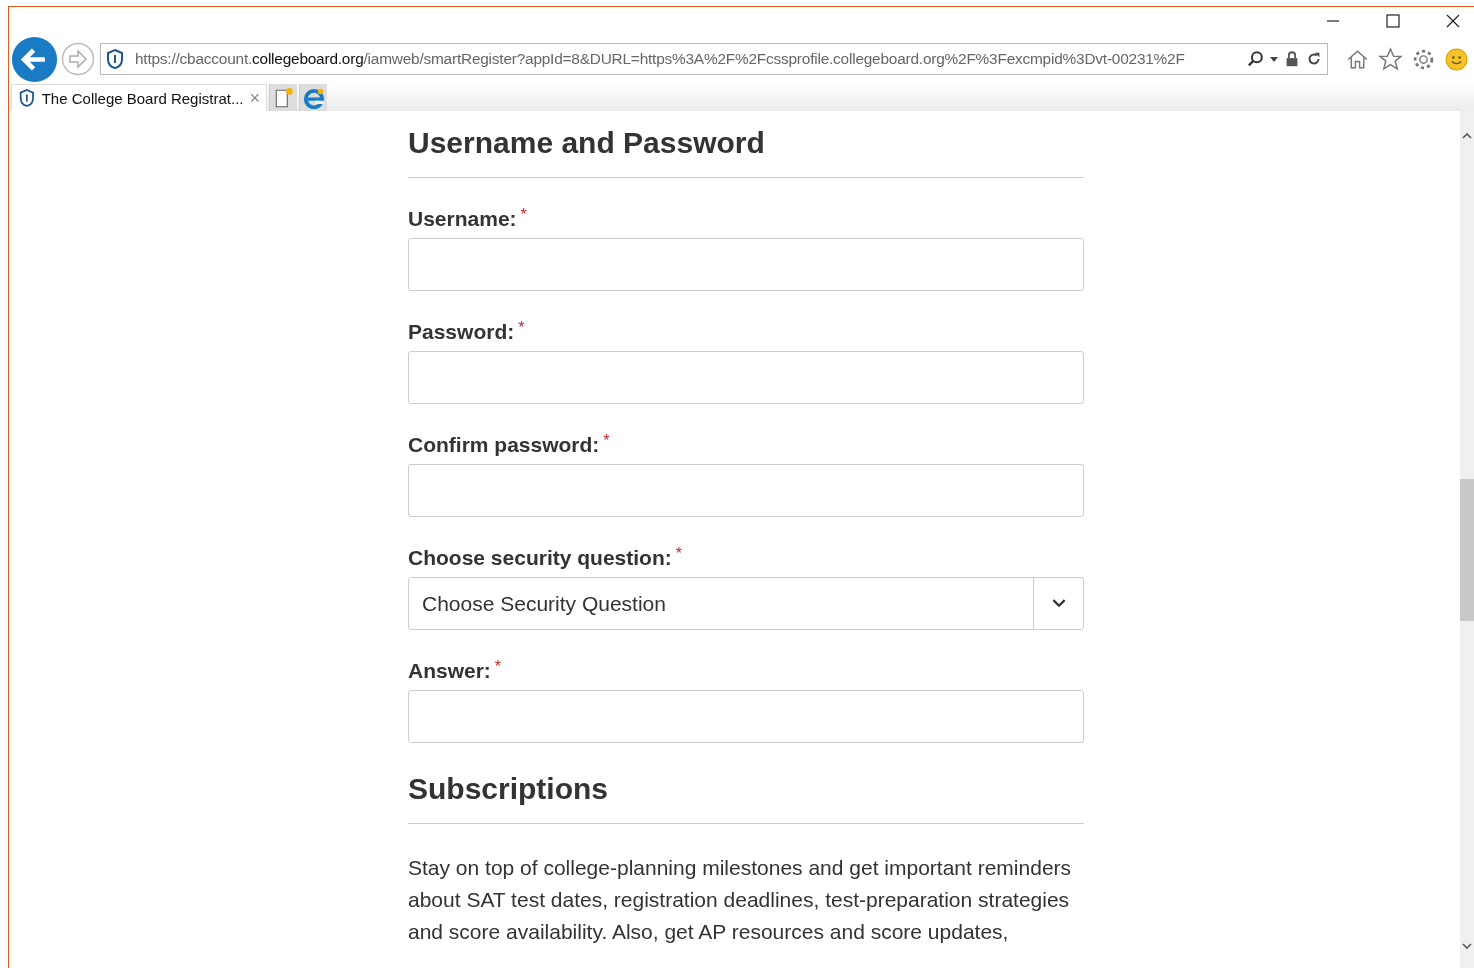 This screenshot has width=1474, height=968. I want to click on scrollbar, so click(1467, 539).